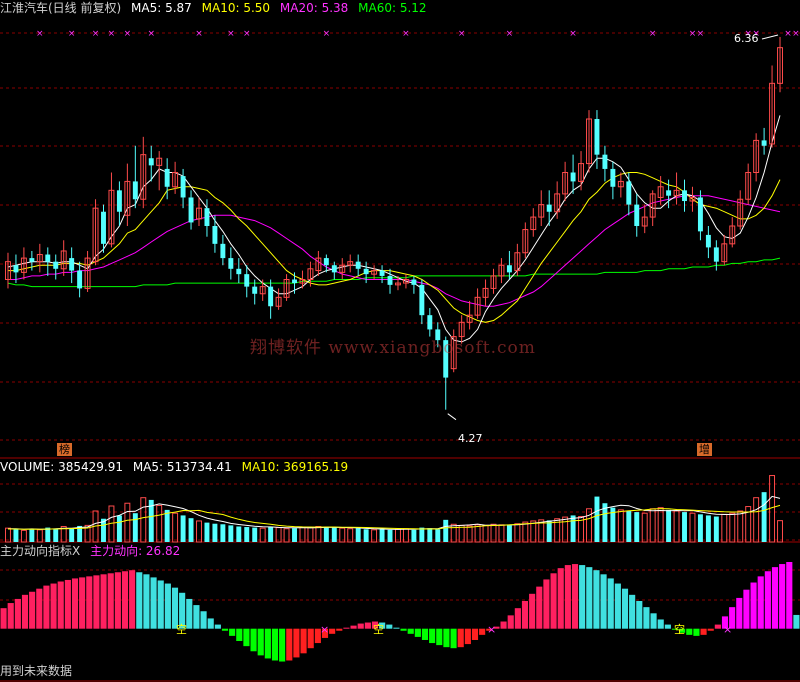 This screenshot has width=800, height=682. Describe the element at coordinates (470, 438) in the screenshot. I see `low-price-label: 4.27` at that location.